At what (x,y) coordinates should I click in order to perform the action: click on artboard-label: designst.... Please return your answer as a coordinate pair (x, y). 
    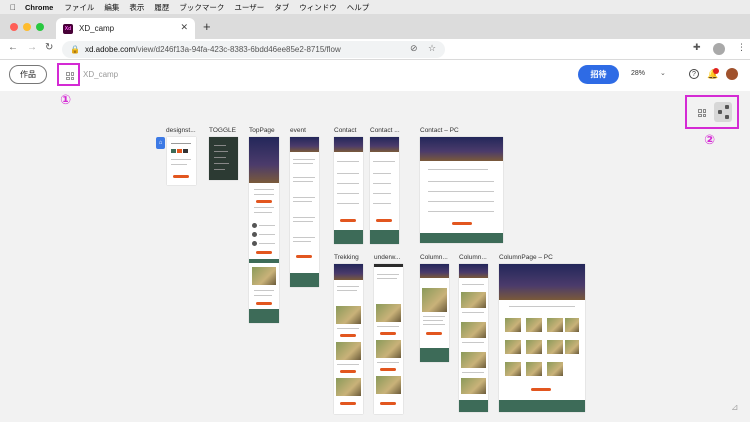
    Looking at the image, I should click on (181, 130).